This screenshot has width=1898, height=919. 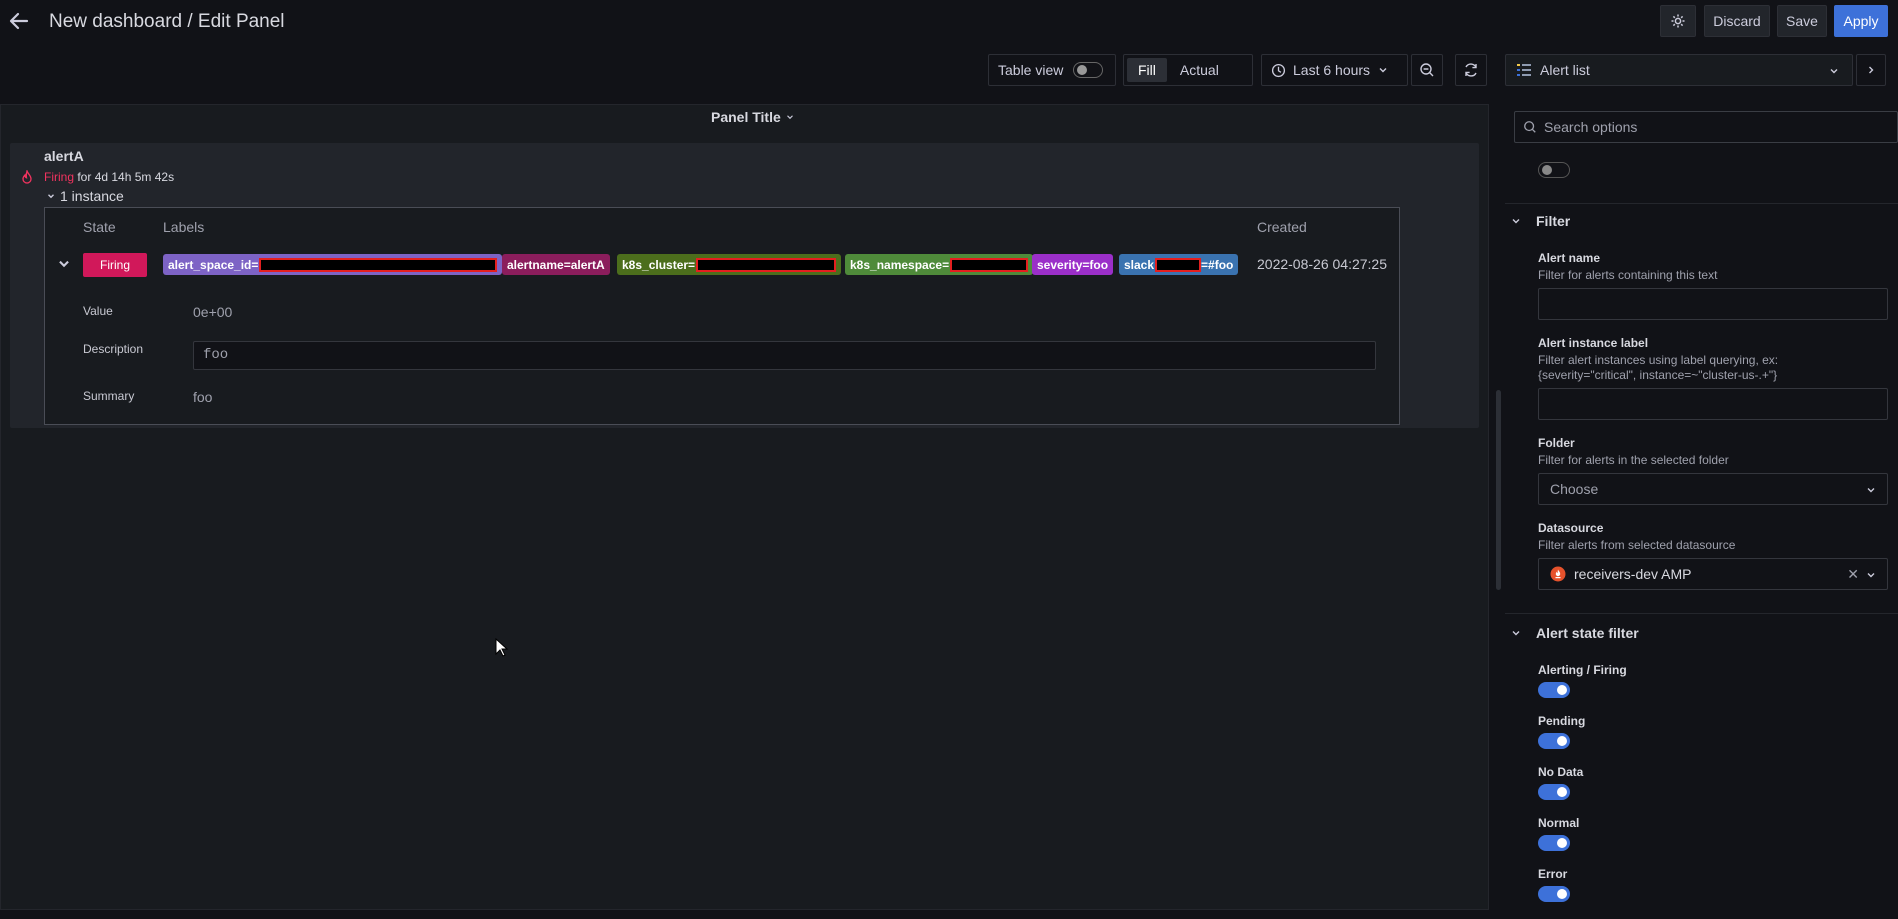 I want to click on save-button: Save, so click(x=1802, y=21).